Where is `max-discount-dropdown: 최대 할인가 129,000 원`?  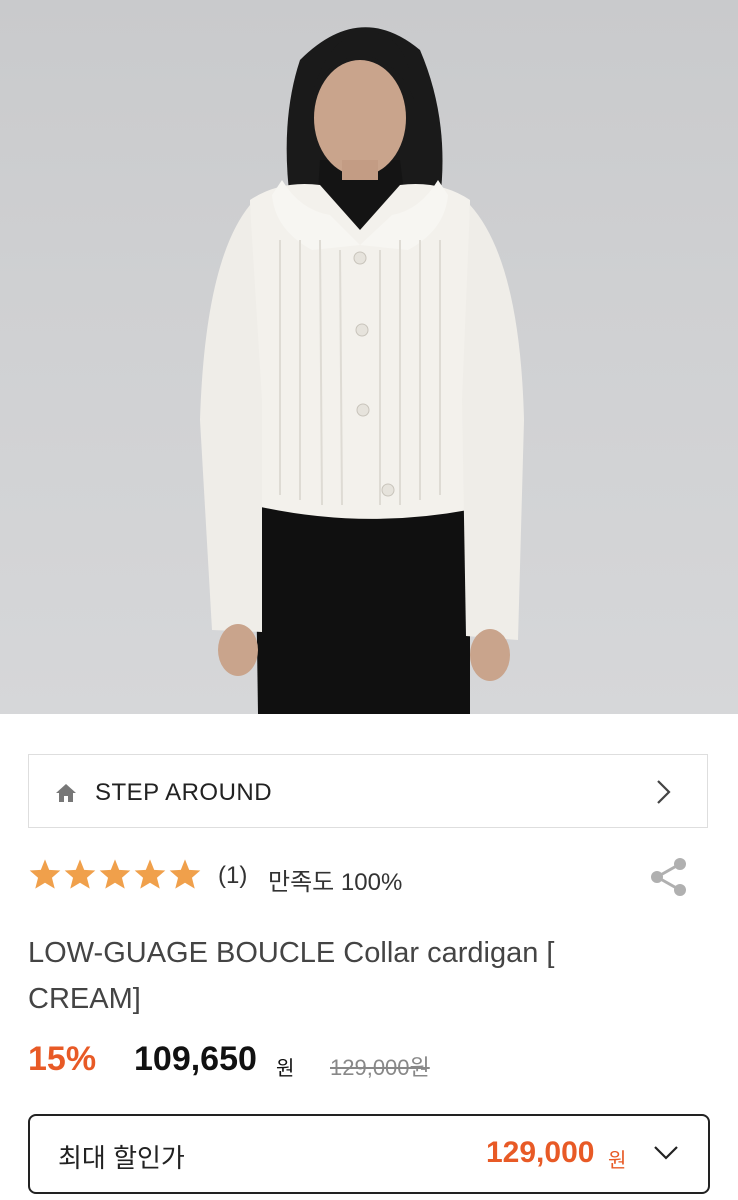 max-discount-dropdown: 최대 할인가 129,000 원 is located at coordinates (369, 1154).